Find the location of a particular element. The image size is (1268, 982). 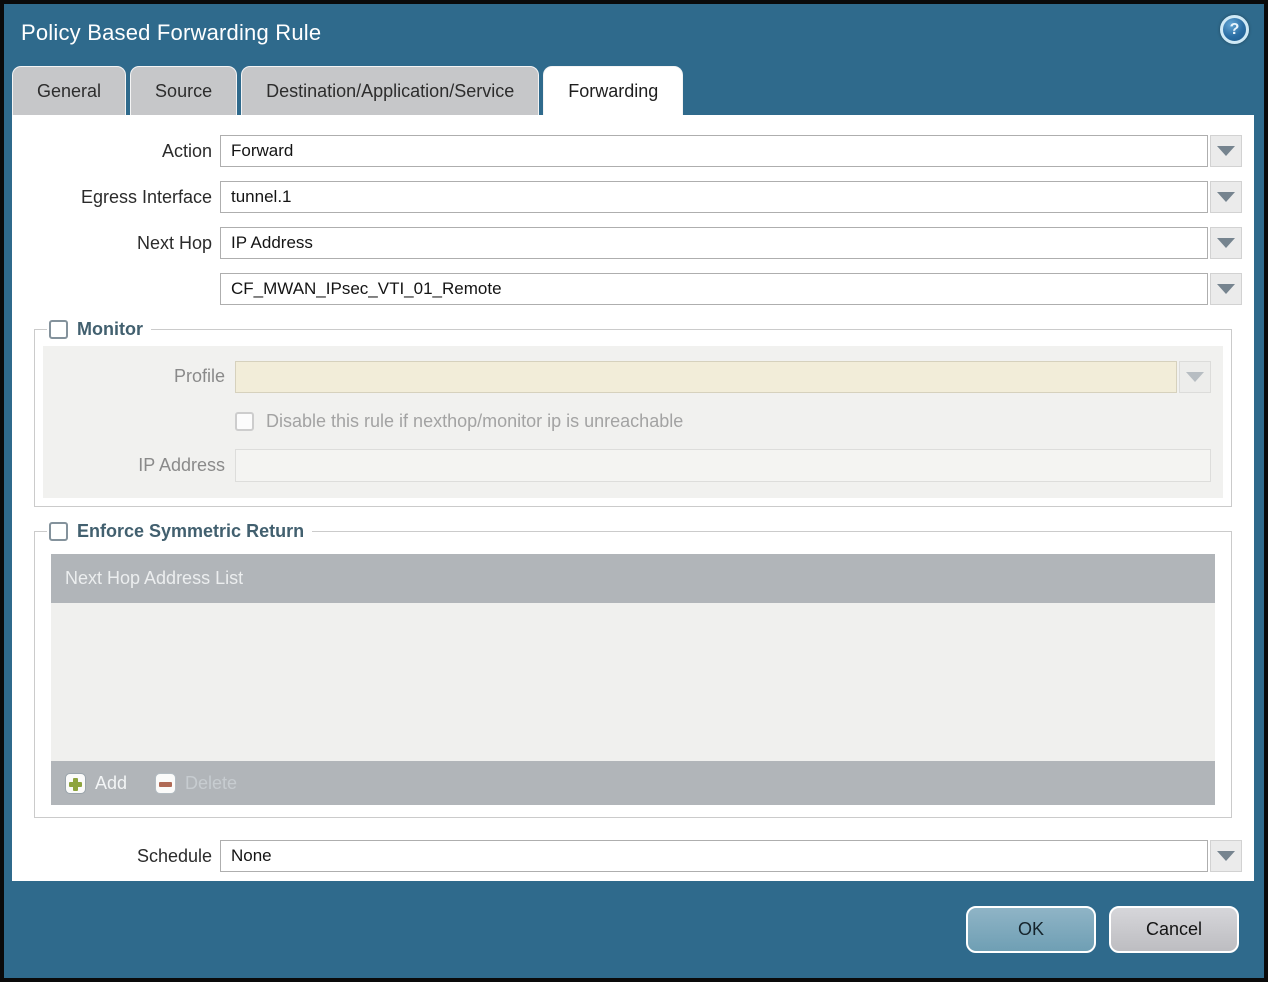

schedule-row: Schedule None is located at coordinates (627, 856).